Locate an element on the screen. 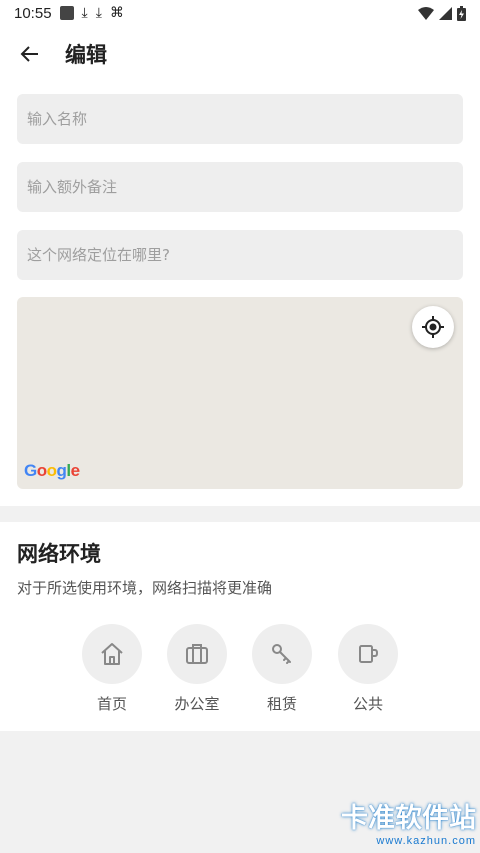 This screenshot has height=853, width=480. arrow-left-icon is located at coordinates (29, 54).